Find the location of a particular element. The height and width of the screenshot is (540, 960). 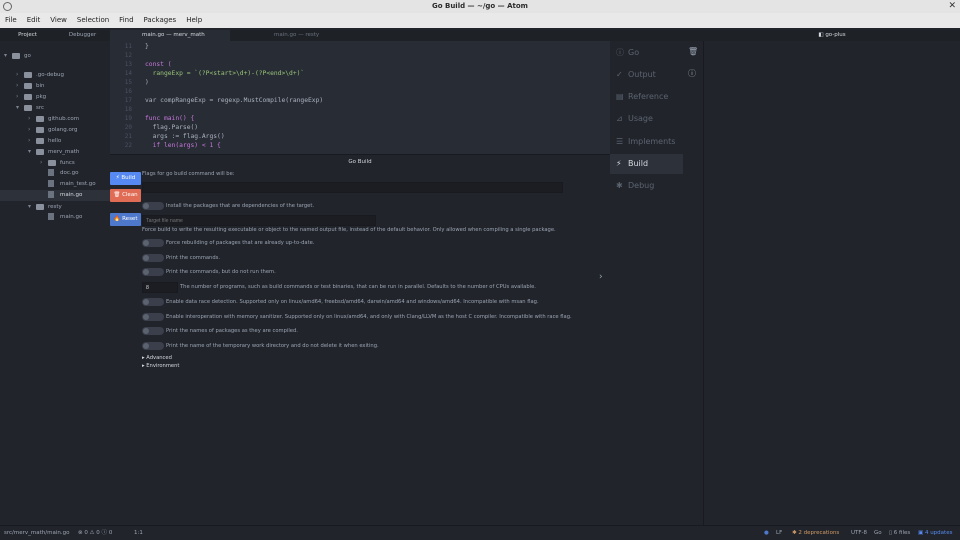

tree-file: main_test.go is located at coordinates (55, 184).